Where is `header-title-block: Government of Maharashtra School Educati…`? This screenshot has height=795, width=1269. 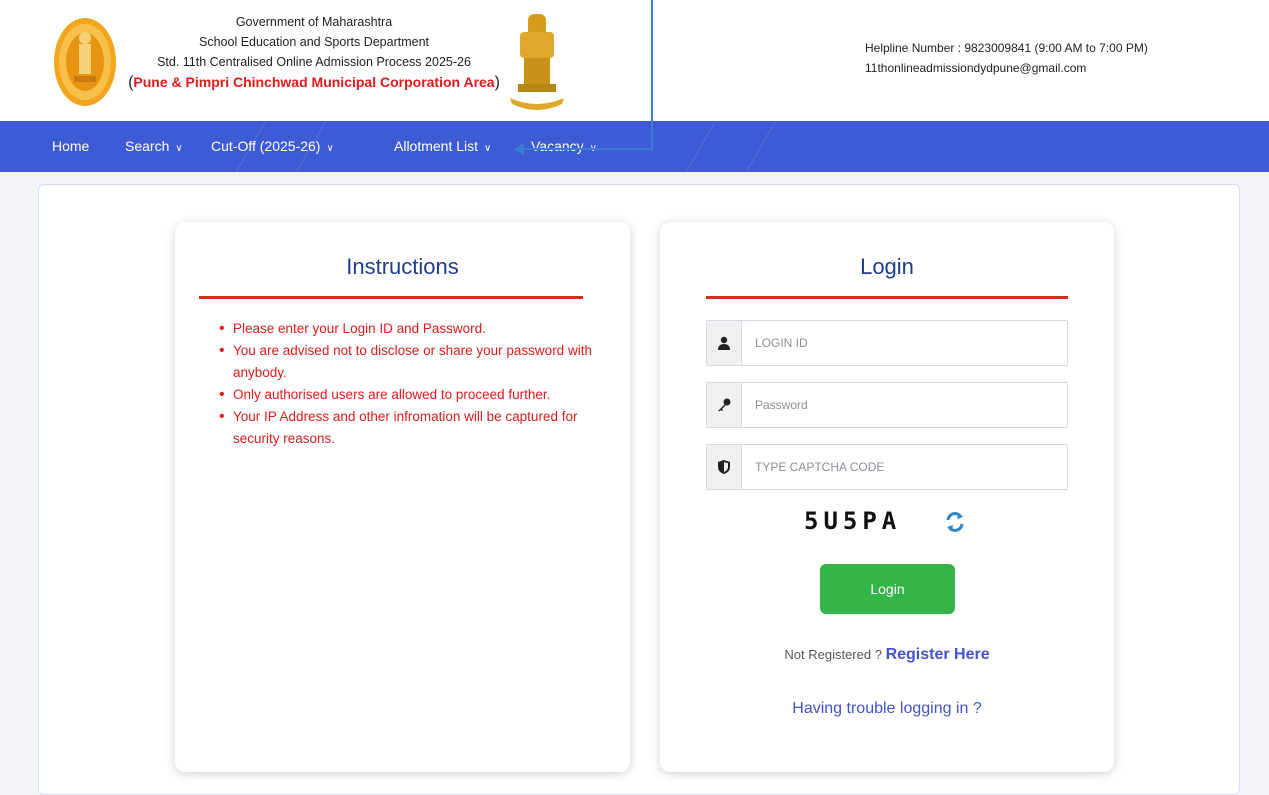
header-title-block: Government of Maharashtra School Educati… is located at coordinates (314, 52).